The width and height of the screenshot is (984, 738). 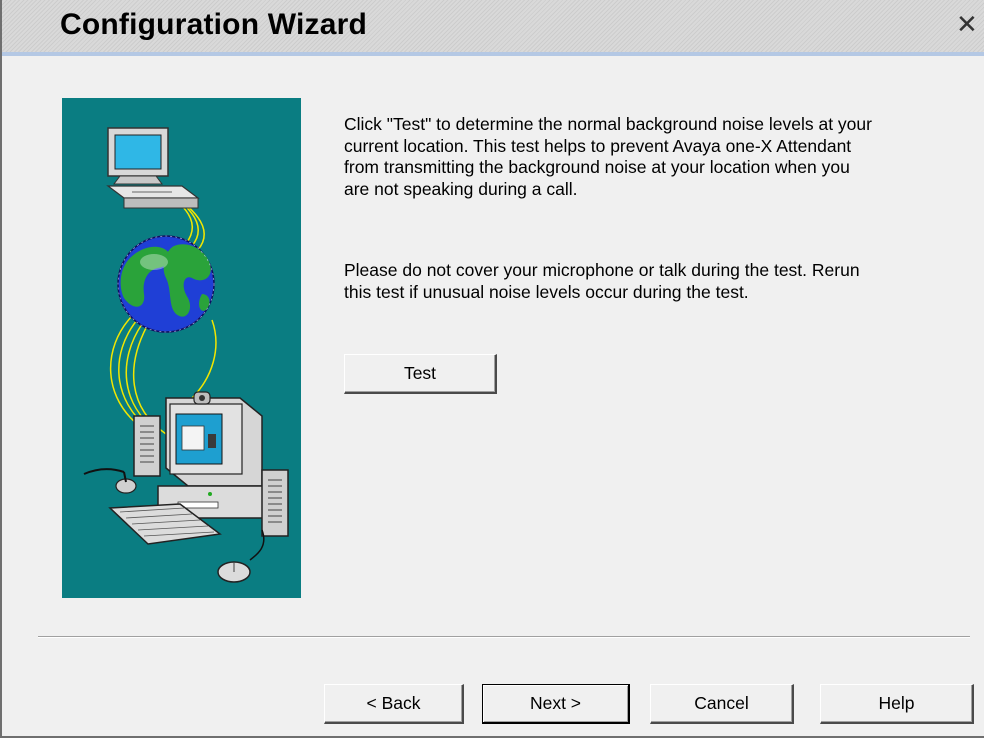 What do you see at coordinates (214, 24) in the screenshot?
I see `window-title: Configuration Wizard` at bounding box center [214, 24].